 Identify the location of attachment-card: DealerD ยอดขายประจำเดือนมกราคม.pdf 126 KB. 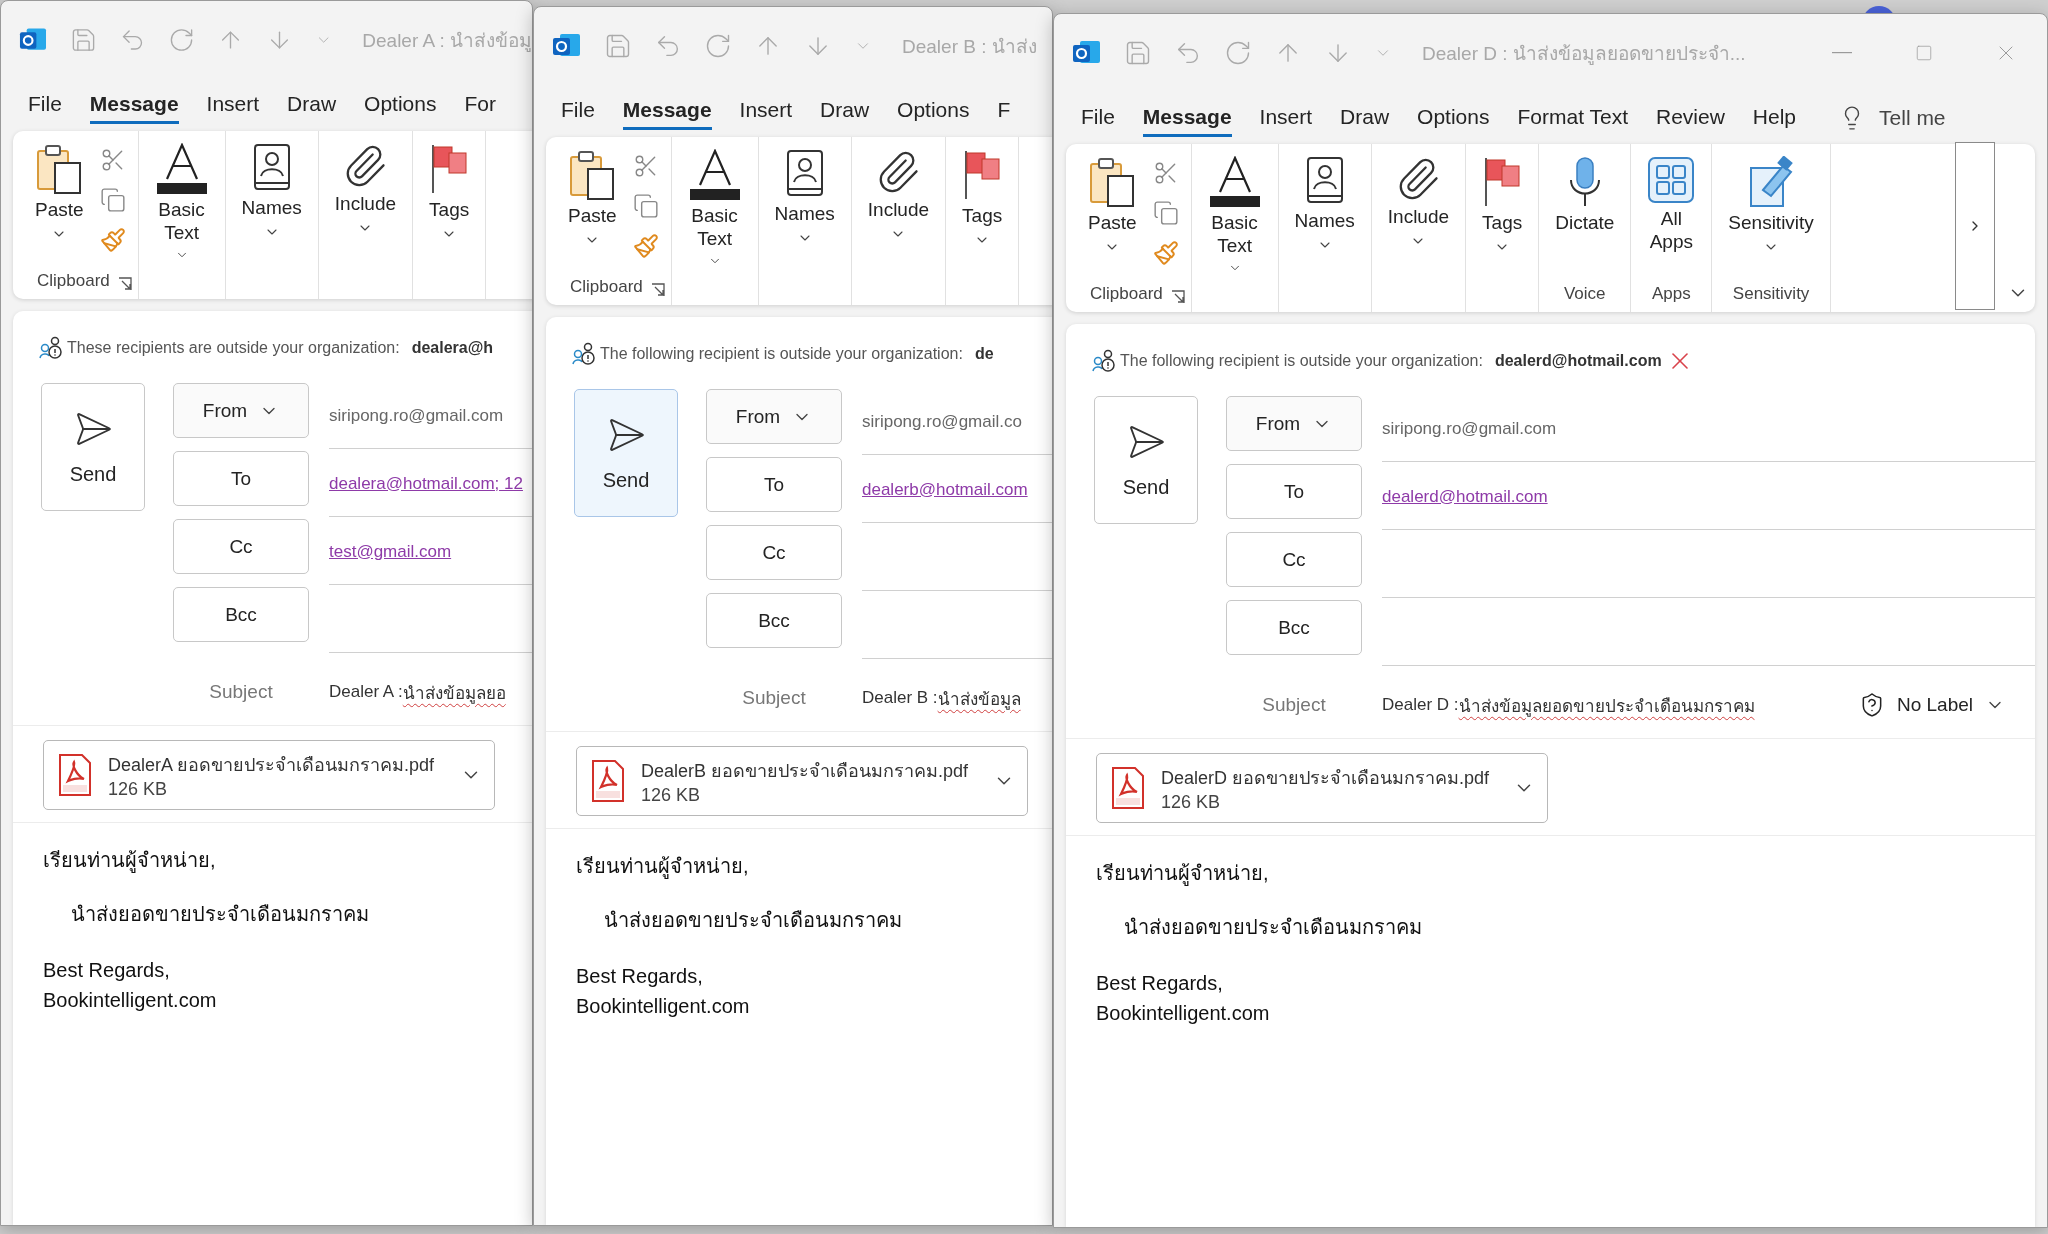
(1322, 788).